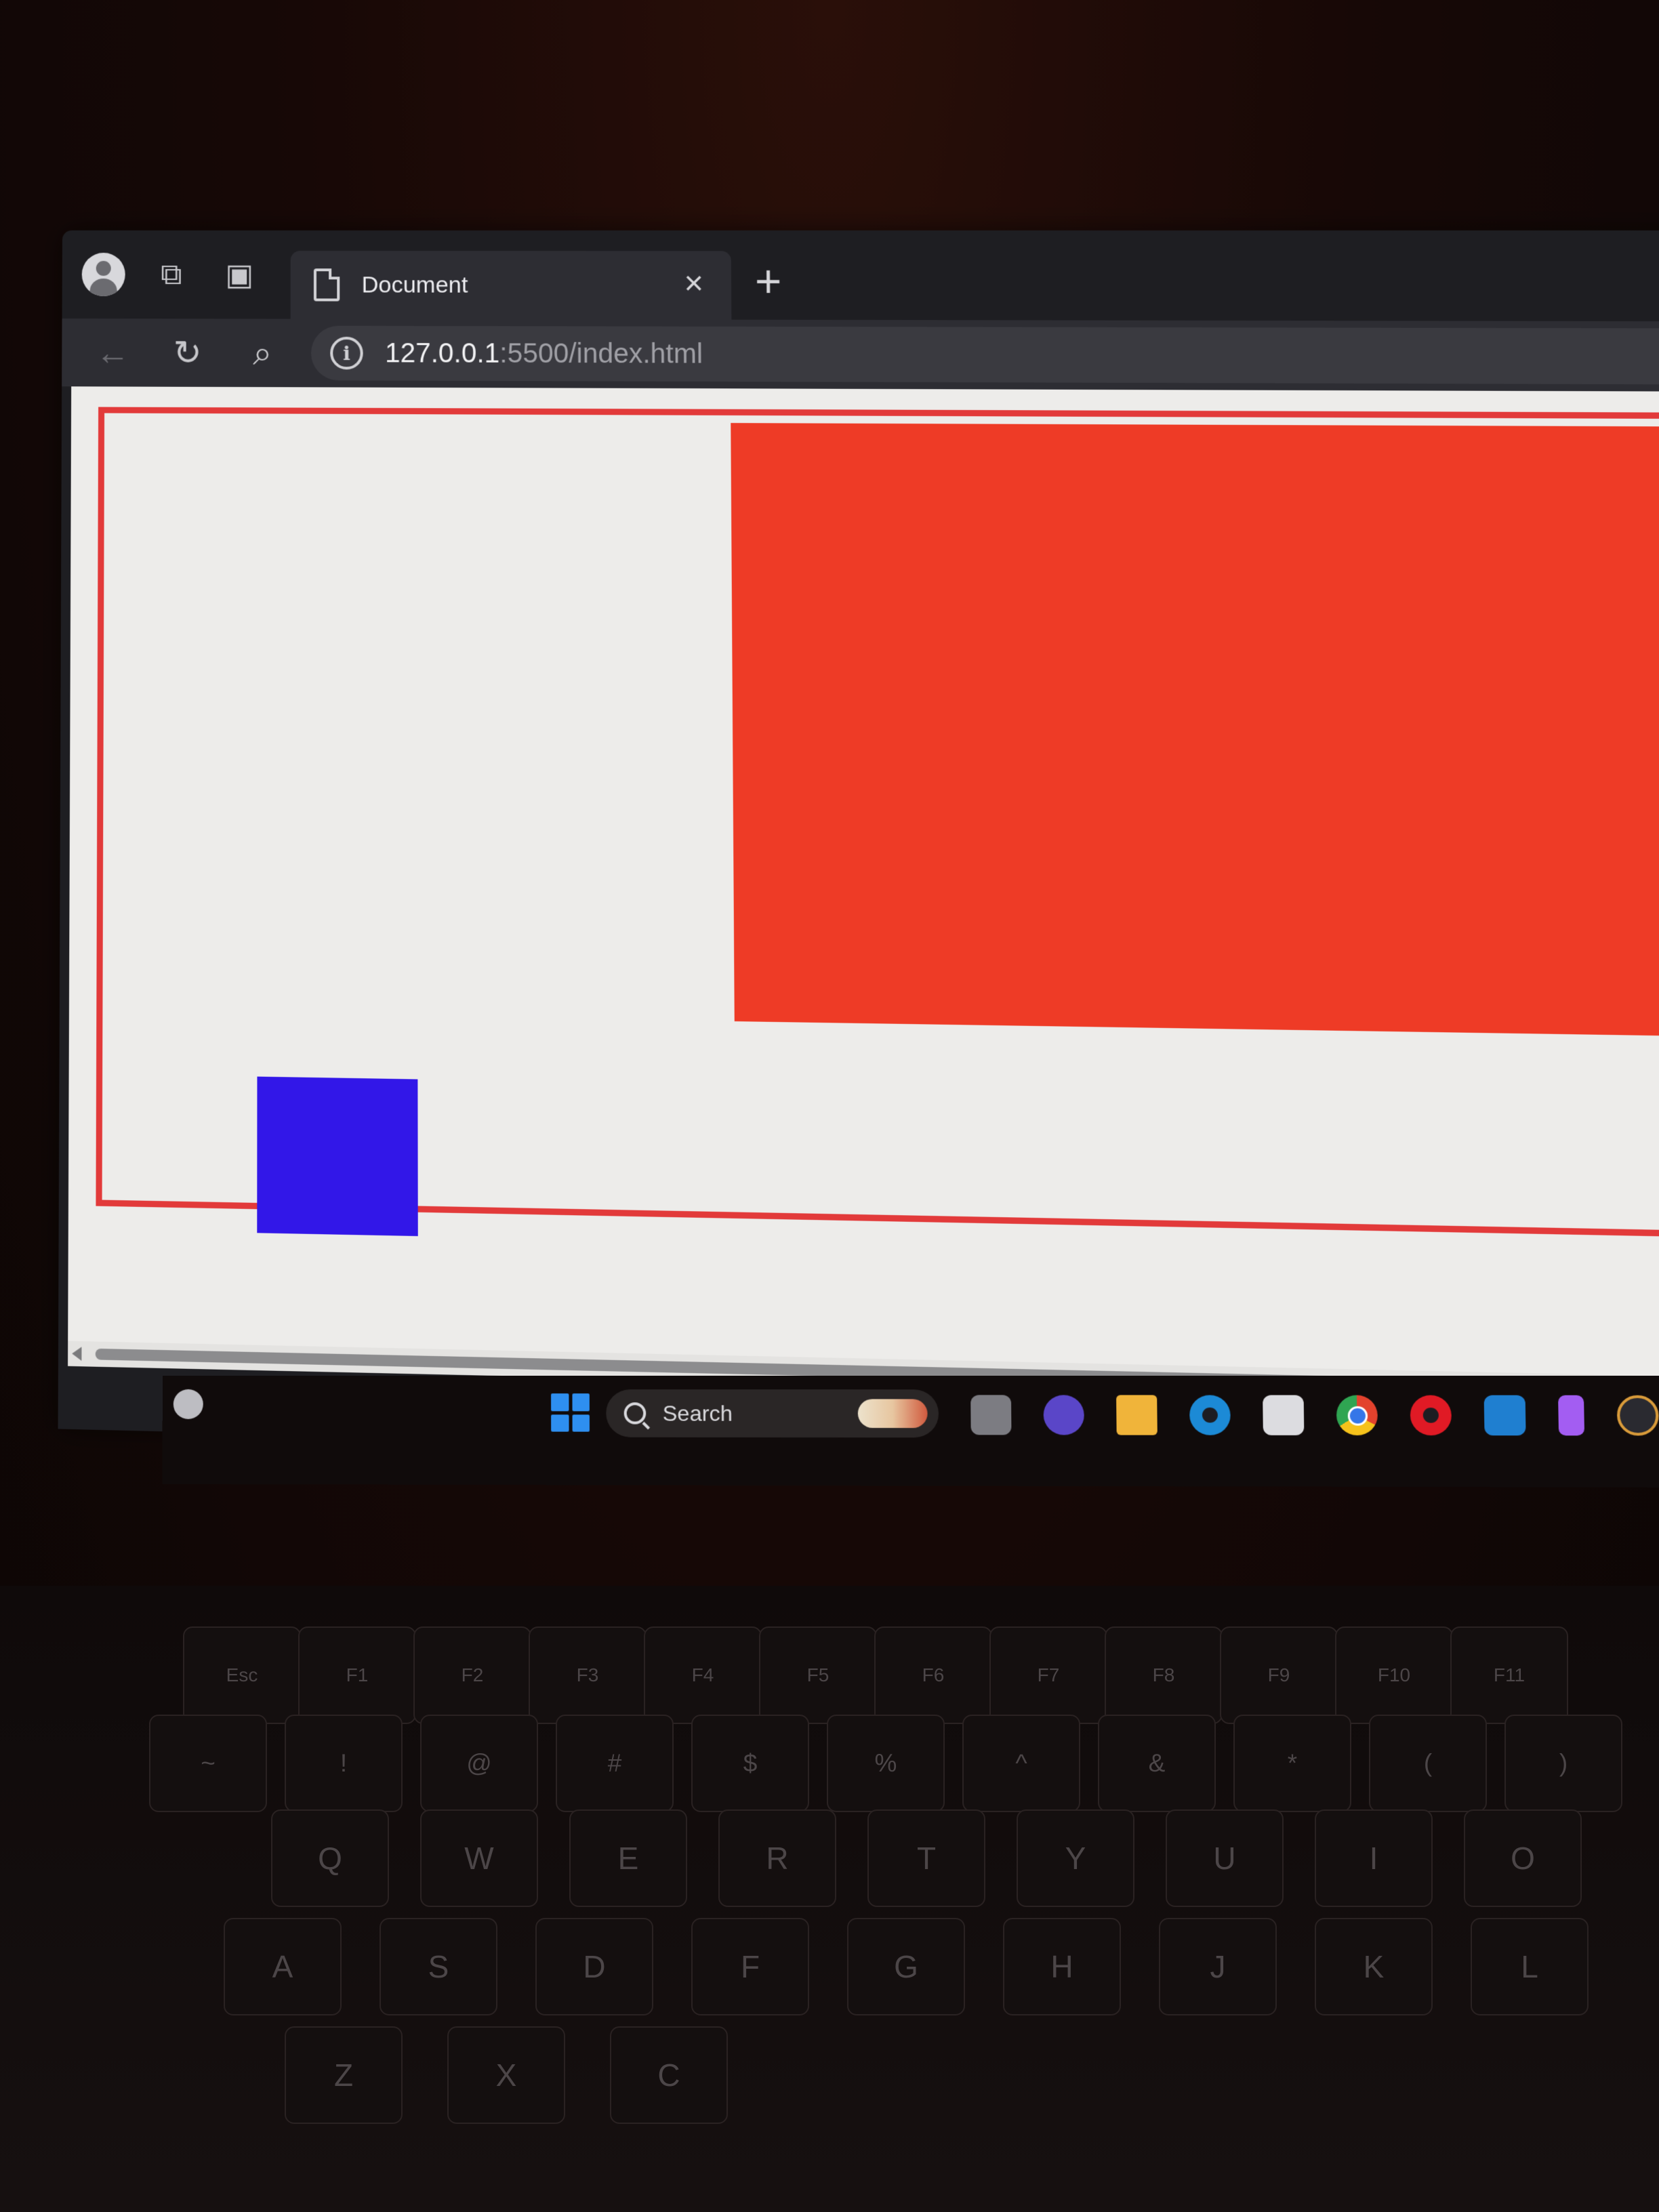 The height and width of the screenshot is (2212, 1659). Describe the element at coordinates (772, 1413) in the screenshot. I see `taskbar-search: Search` at that location.